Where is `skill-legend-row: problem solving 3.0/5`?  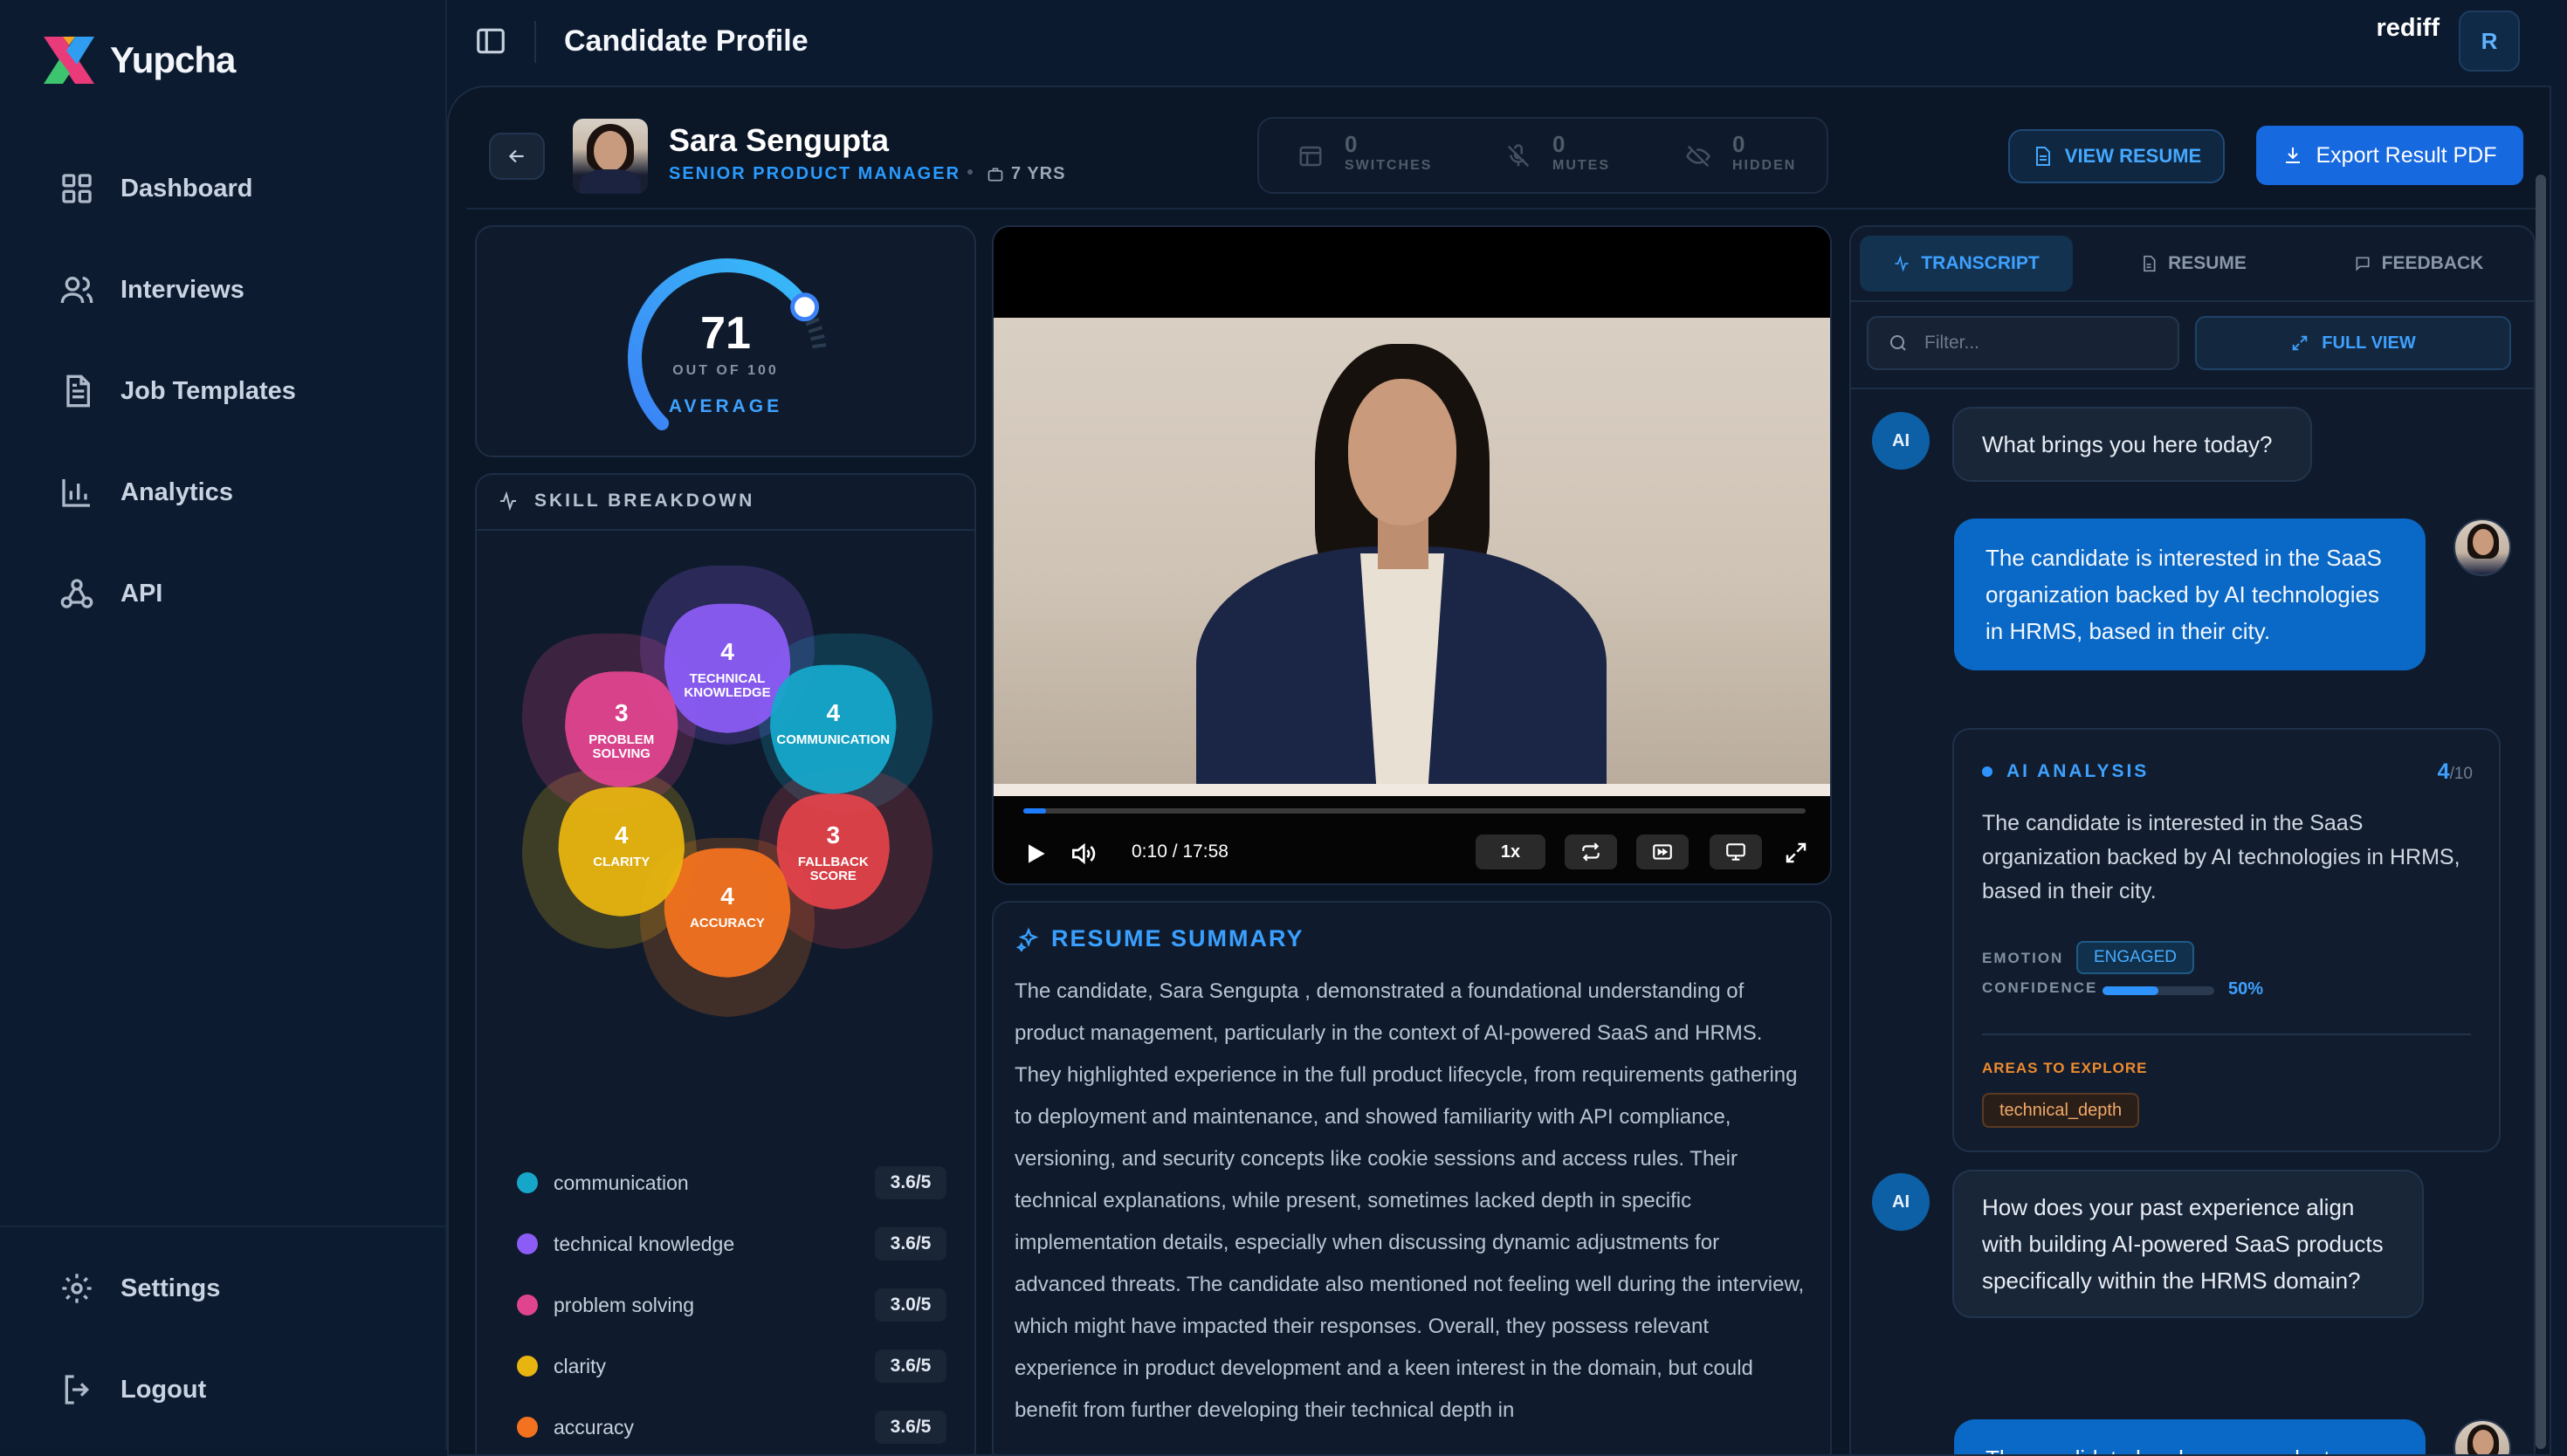 skill-legend-row: problem solving 3.0/5 is located at coordinates (735, 1305).